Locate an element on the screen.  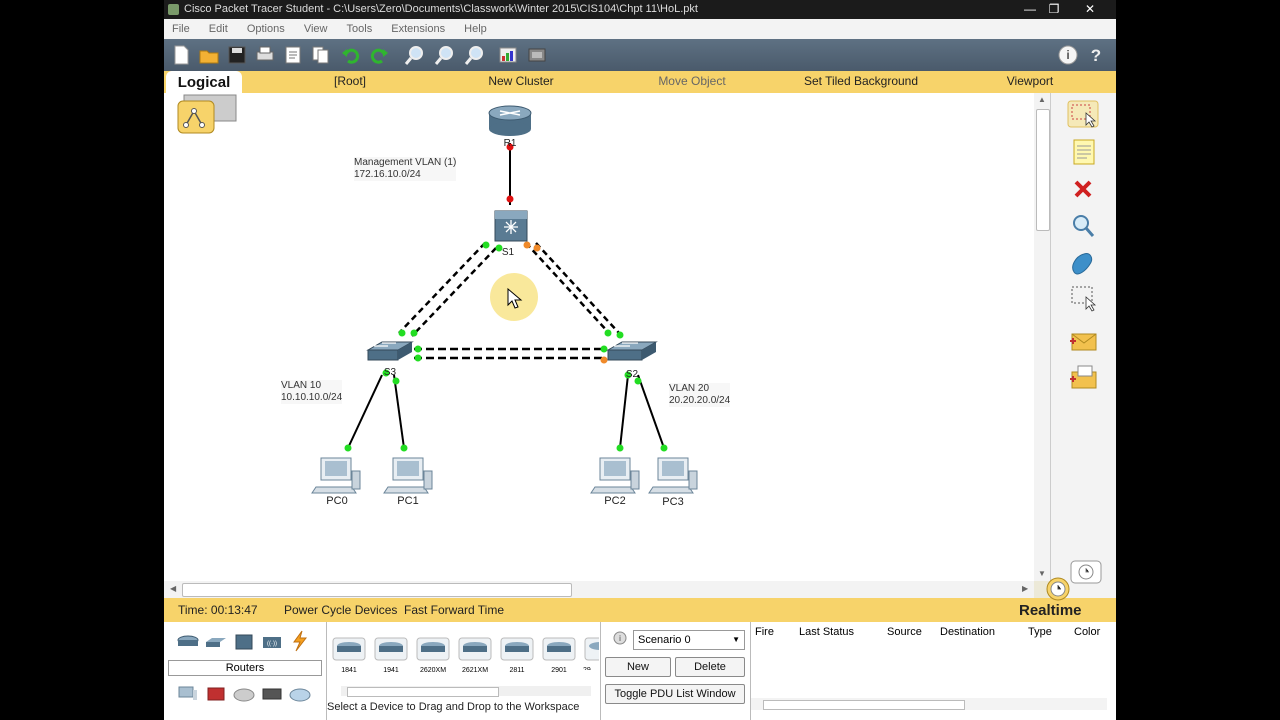
link-s1-s2 is located at coordinates (572, 288).